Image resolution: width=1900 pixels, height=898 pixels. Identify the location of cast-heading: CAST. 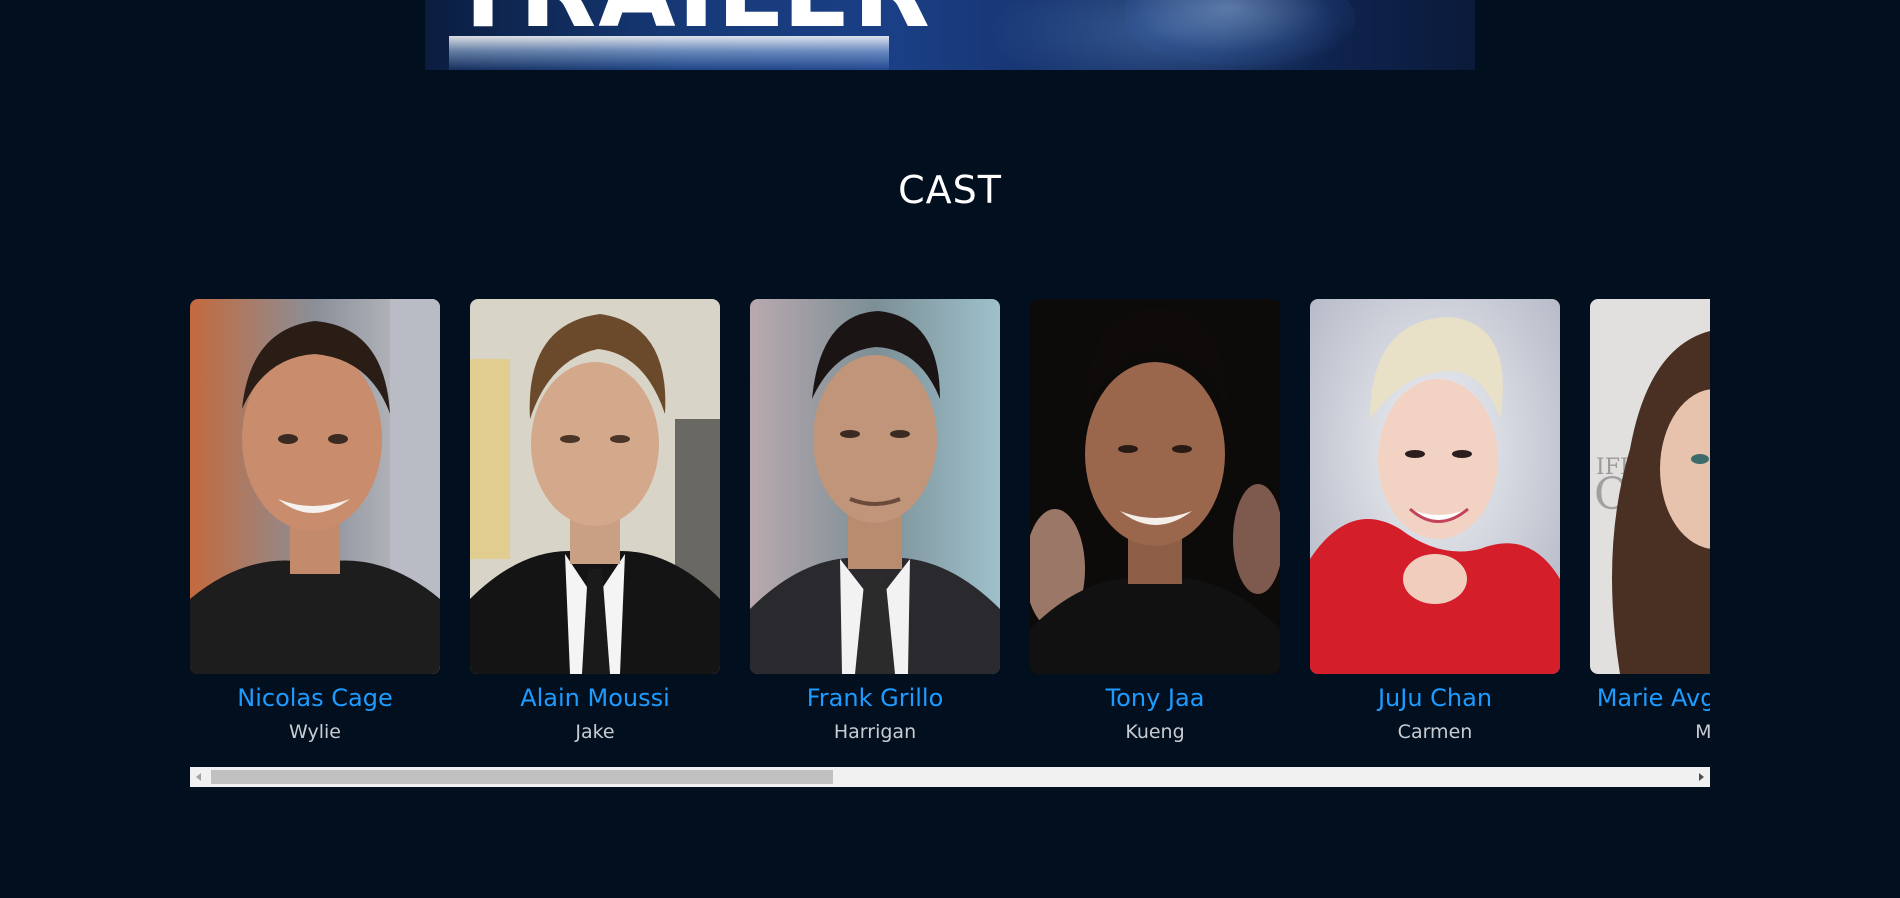
(950, 190).